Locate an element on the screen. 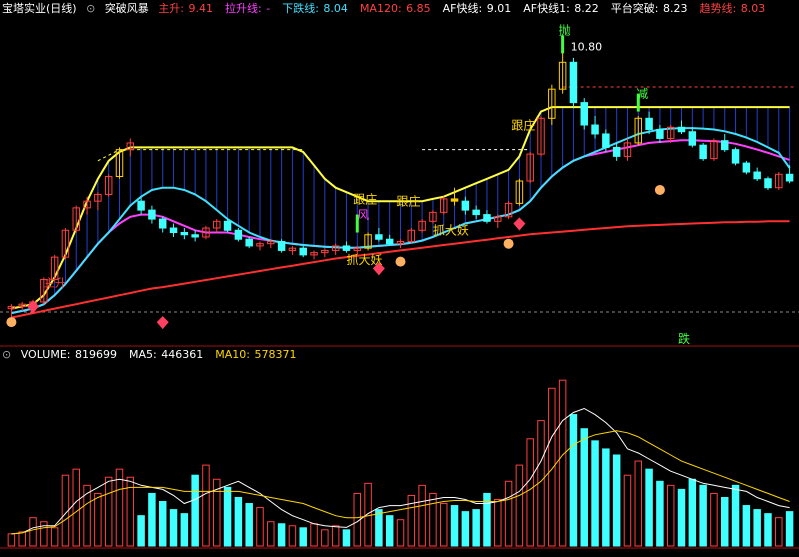  header-value: 6.85 is located at coordinates (416, 8).